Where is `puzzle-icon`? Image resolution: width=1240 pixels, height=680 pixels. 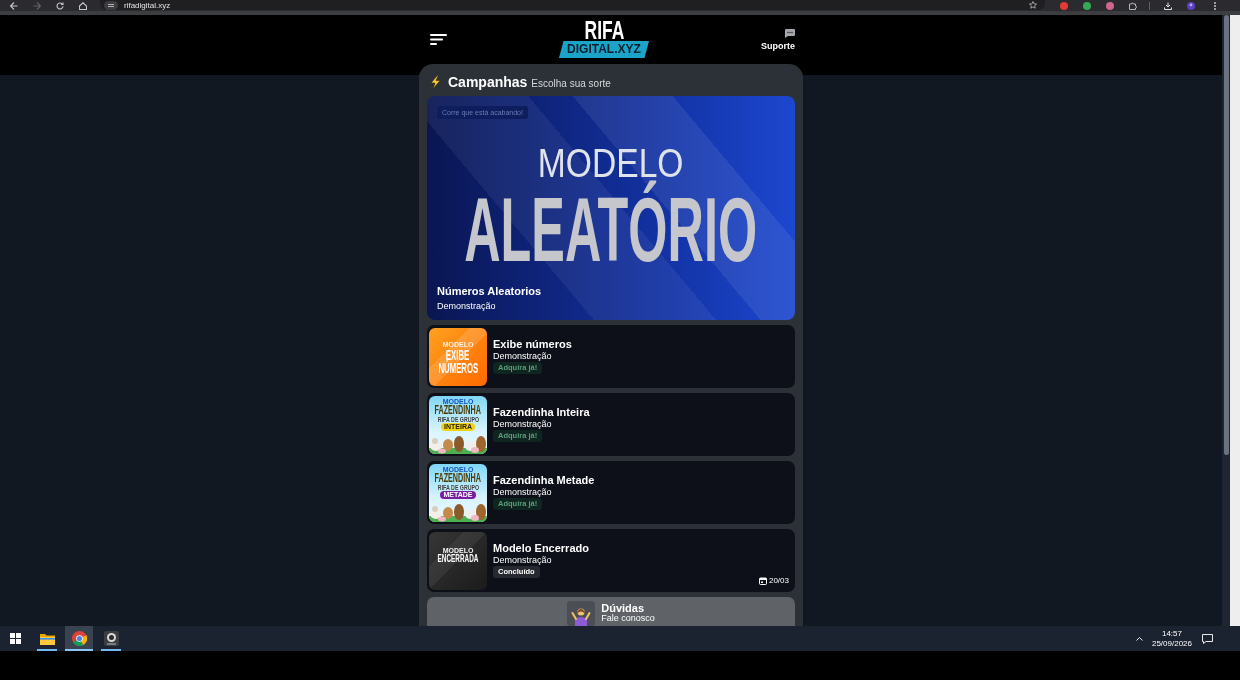 puzzle-icon is located at coordinates (1133, 5).